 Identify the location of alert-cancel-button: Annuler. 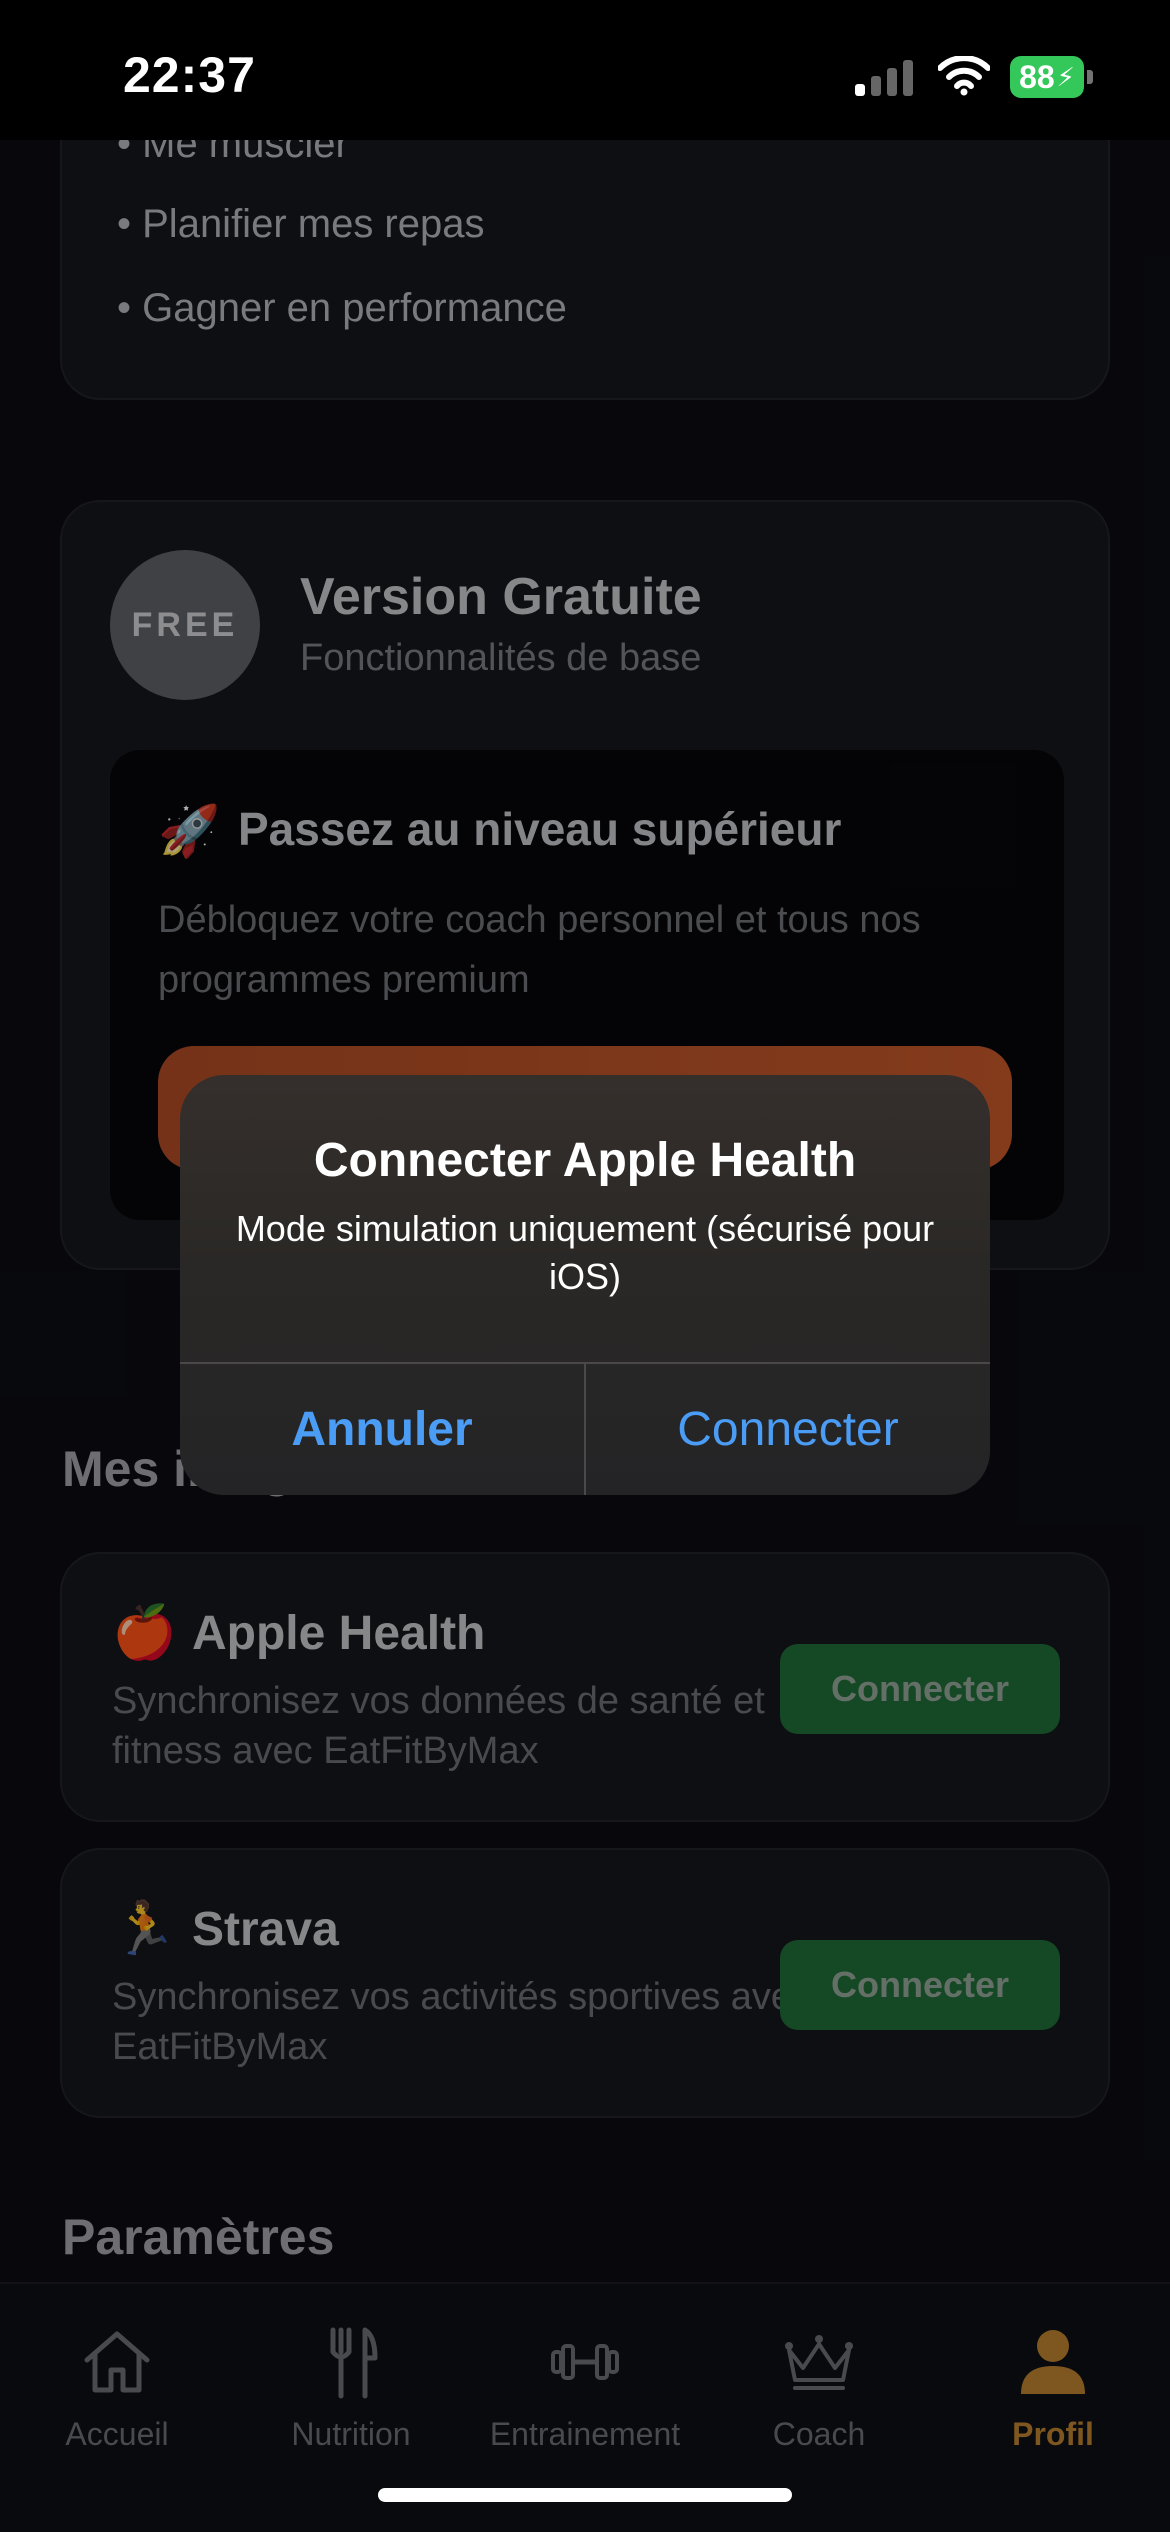
(382, 1429).